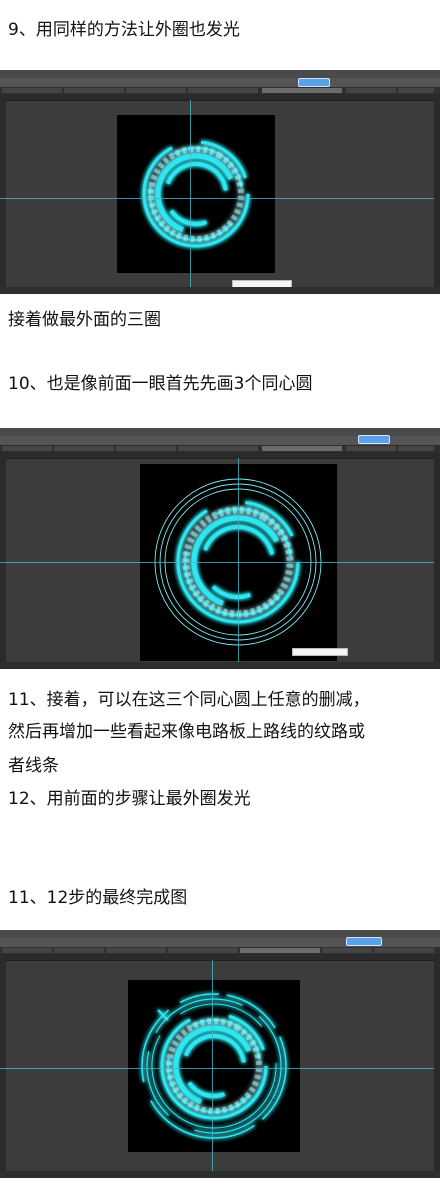 The height and width of the screenshot is (1192, 440). I want to click on step-11-line-2: 然后再增加一些看起来像电路板上路线的纹路或, so click(186, 732).